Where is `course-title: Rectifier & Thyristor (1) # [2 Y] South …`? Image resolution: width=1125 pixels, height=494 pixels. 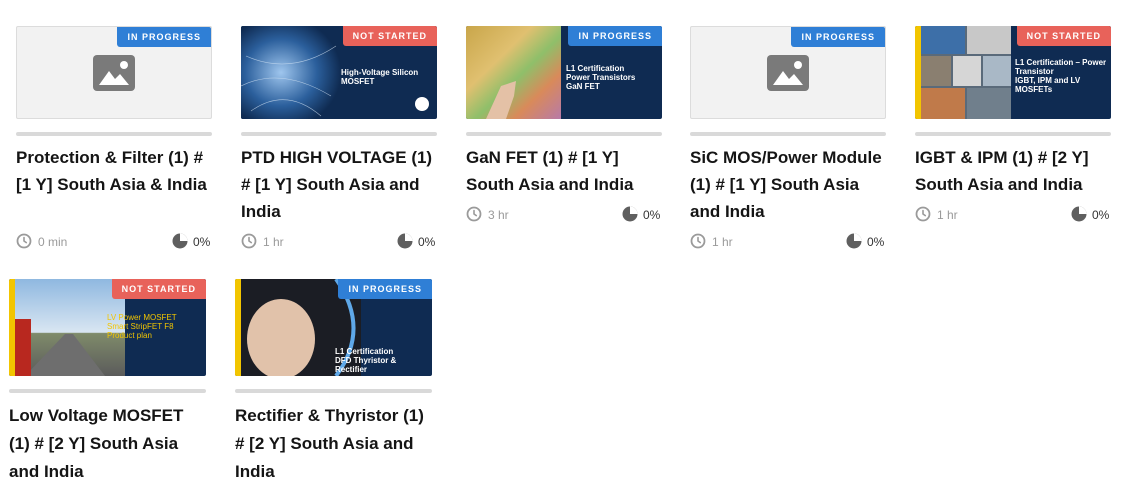
course-title: Rectifier & Thyristor (1) # [2 Y] South … is located at coordinates (333, 444).